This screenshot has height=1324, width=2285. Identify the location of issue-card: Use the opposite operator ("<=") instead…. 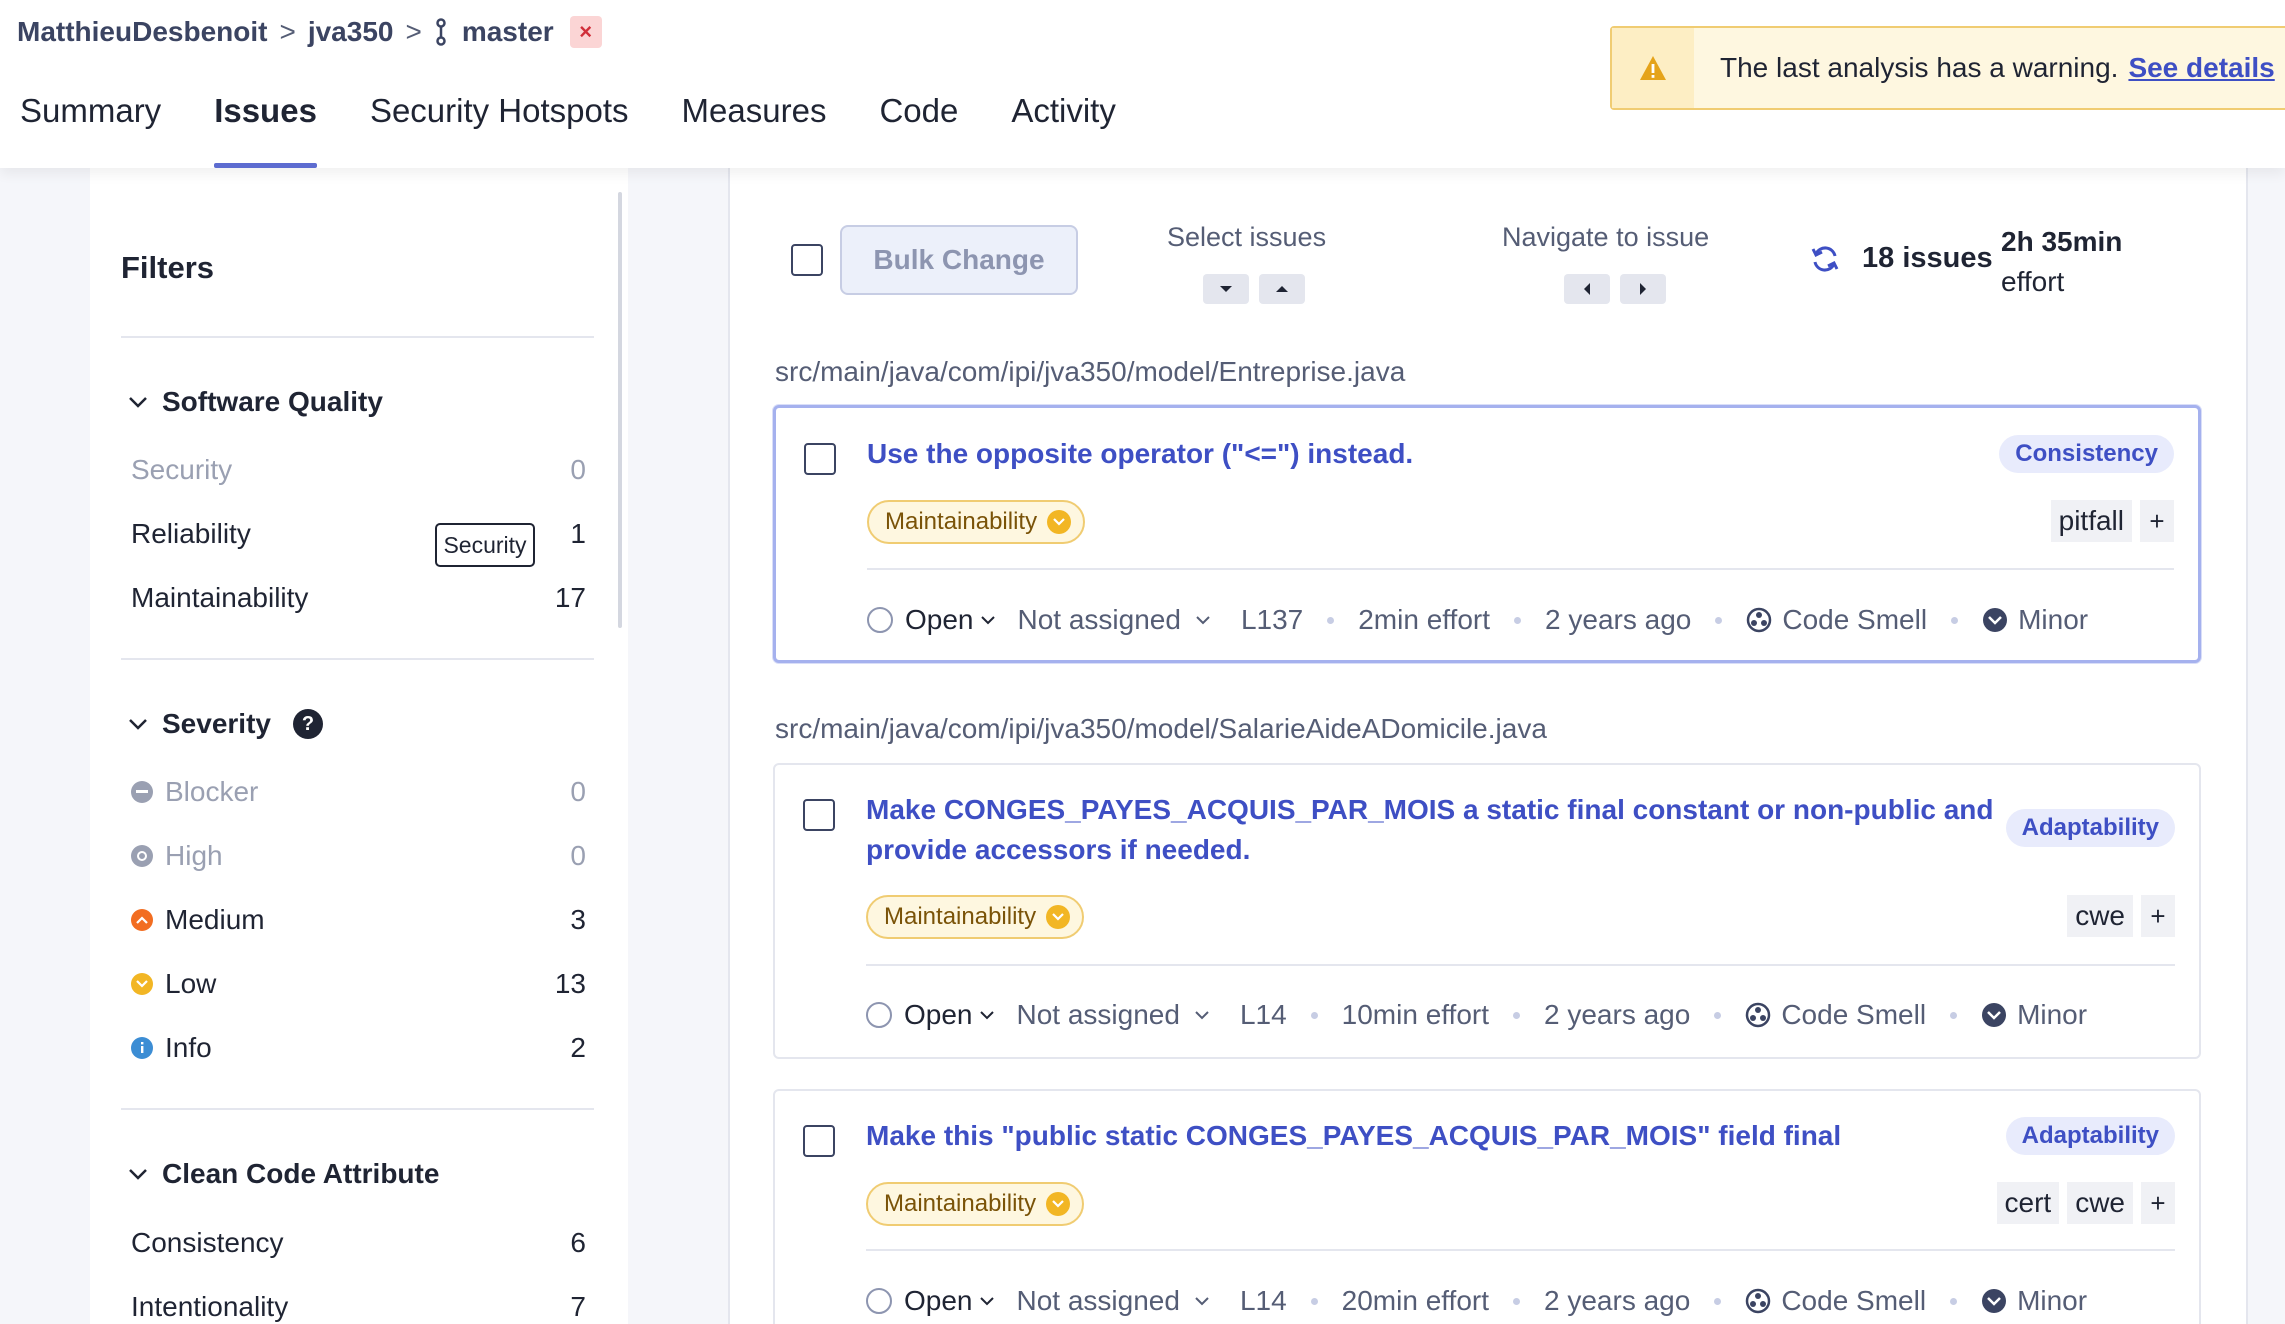
(1487, 534).